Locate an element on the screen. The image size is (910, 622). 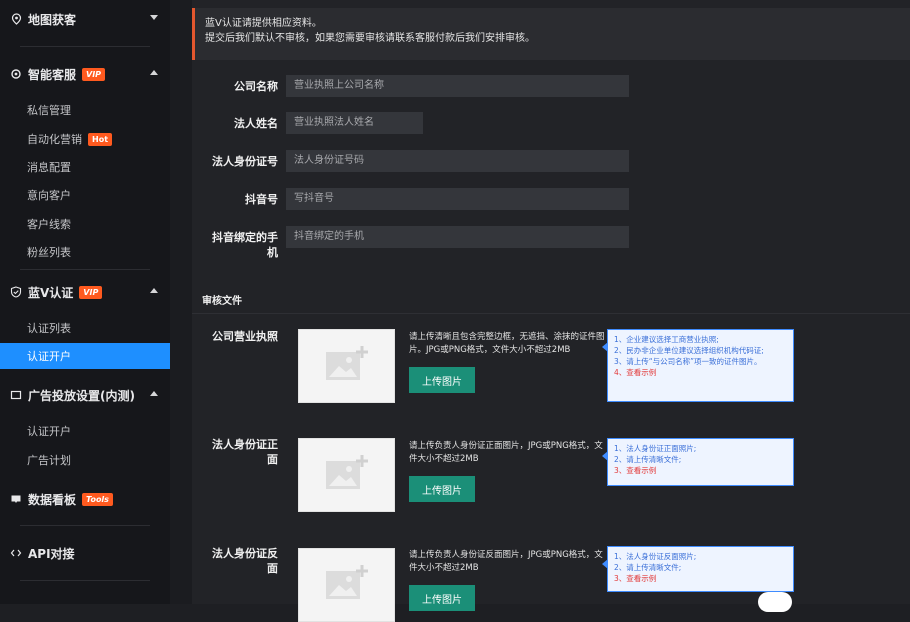
tip-line: 1、企业建议选择工商营业执照; is located at coordinates (666, 339).